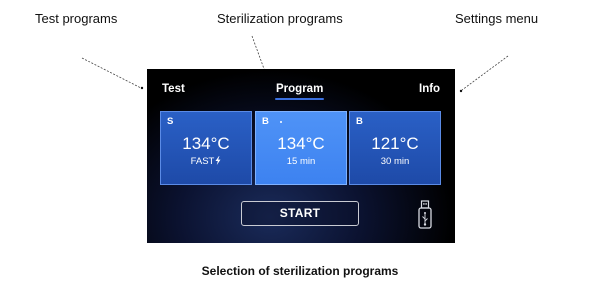  Describe the element at coordinates (218, 160) in the screenshot. I see `lightning-icon` at that location.